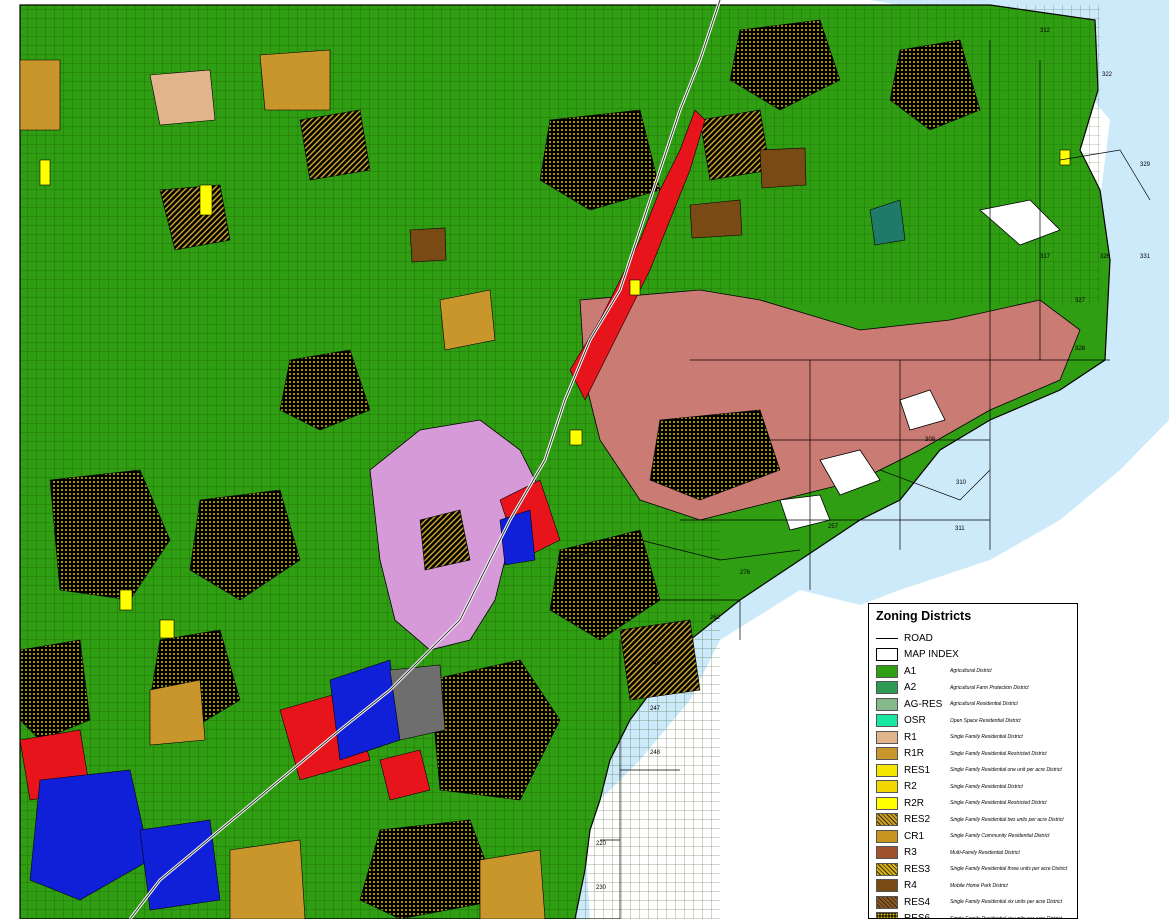 The width and height of the screenshot is (1169, 919). Describe the element at coordinates (1045, 31) in the screenshot. I see `index-label: 312` at that location.